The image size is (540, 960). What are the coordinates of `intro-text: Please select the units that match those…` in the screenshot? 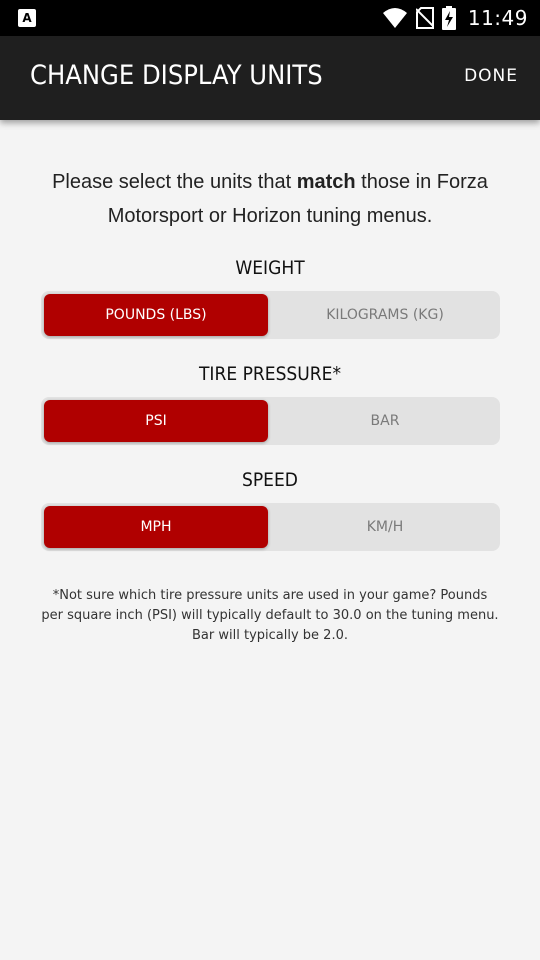 It's located at (270, 199).